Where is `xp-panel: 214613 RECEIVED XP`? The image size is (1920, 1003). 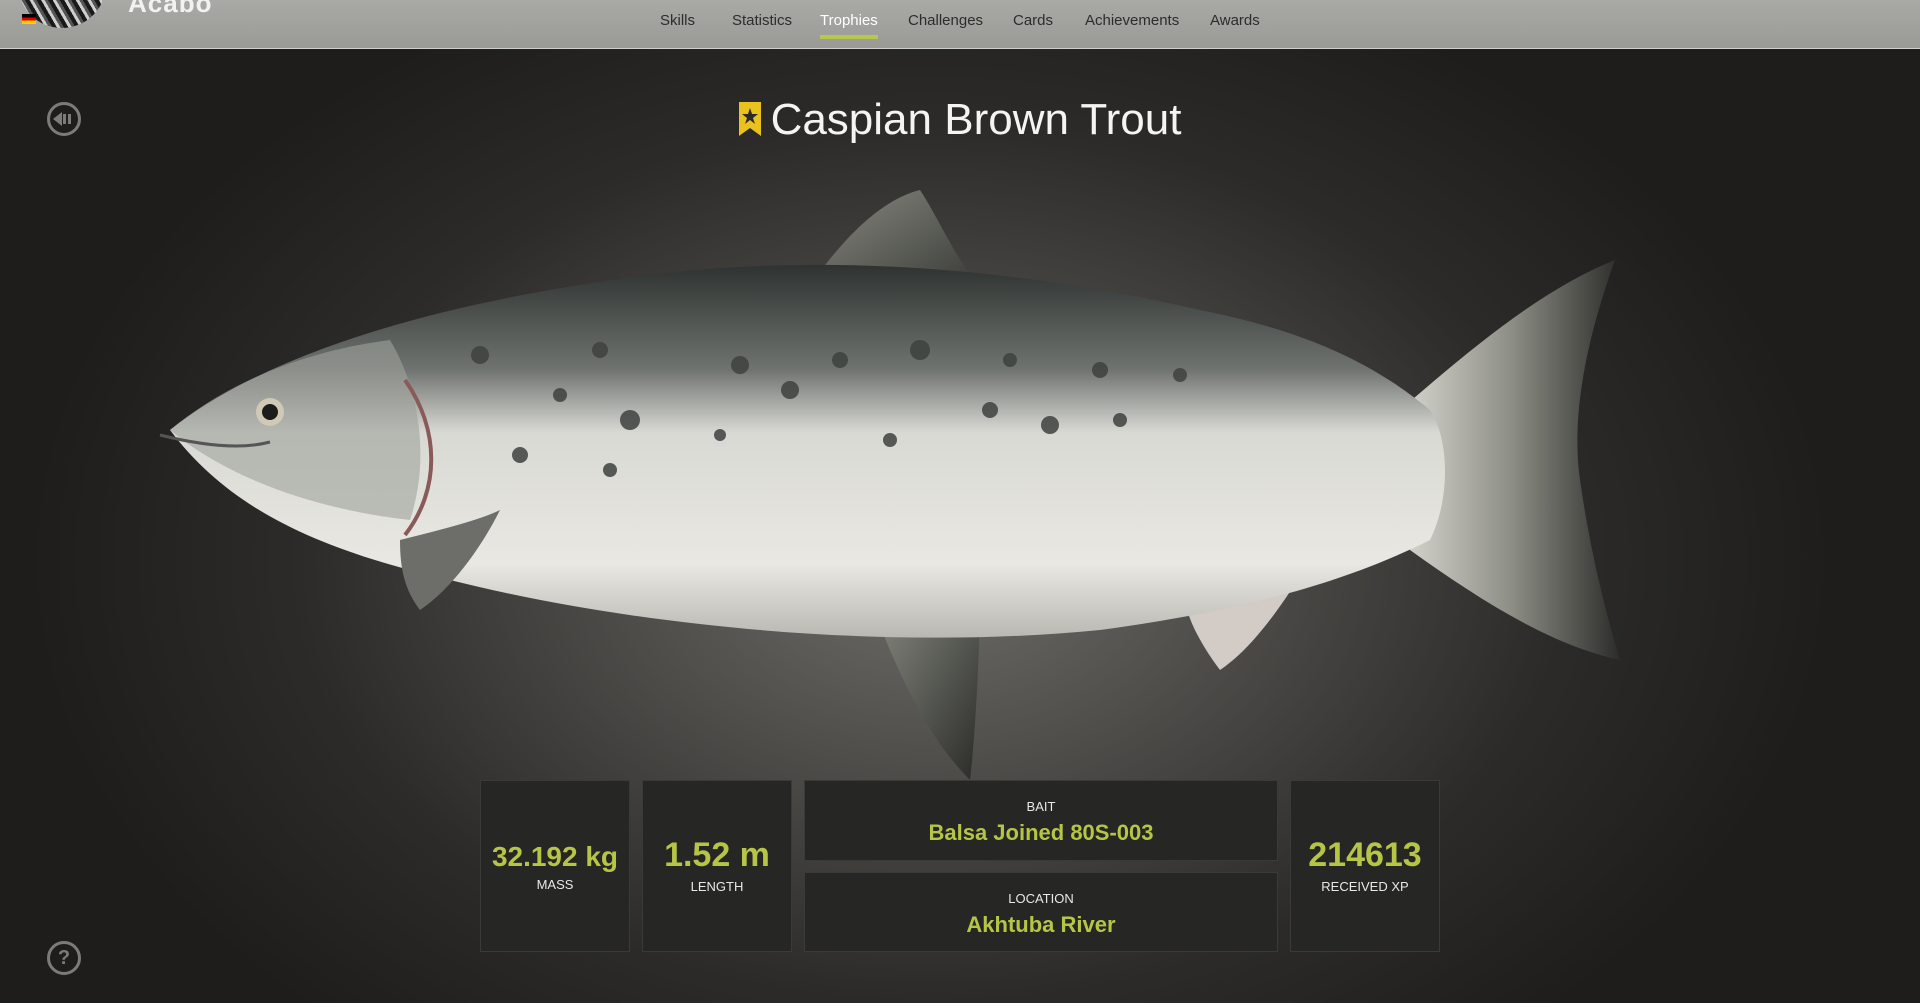 xp-panel: 214613 RECEIVED XP is located at coordinates (1365, 866).